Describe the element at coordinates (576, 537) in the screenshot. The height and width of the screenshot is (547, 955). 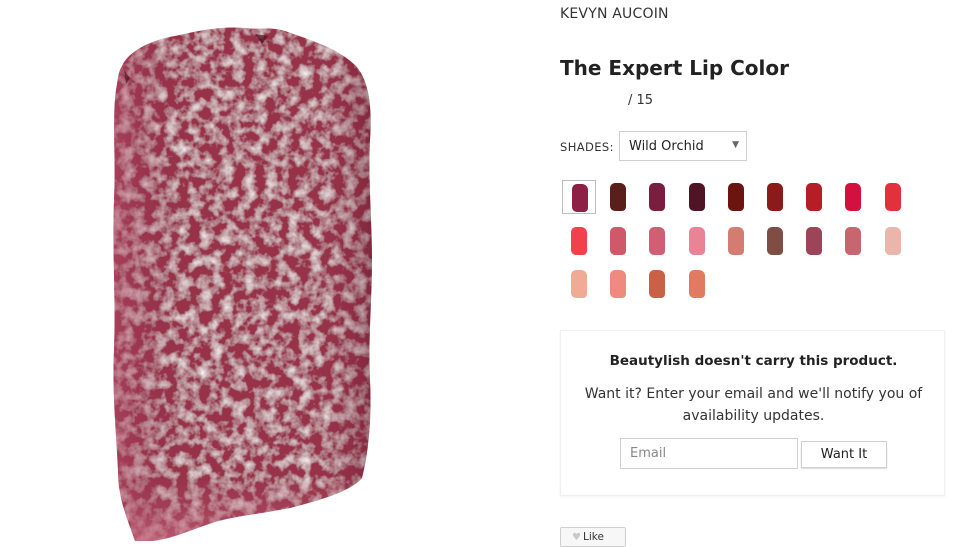
I see `heart-icon: ♥` at that location.